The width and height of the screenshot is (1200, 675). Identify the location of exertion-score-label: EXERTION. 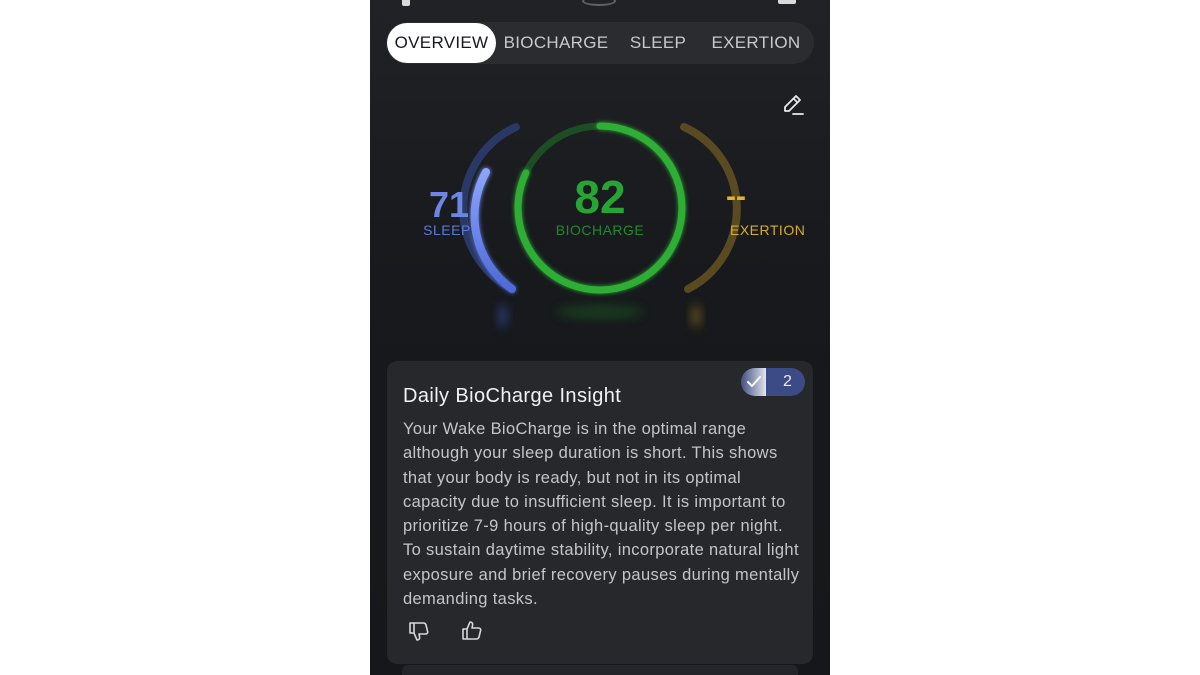
(768, 230).